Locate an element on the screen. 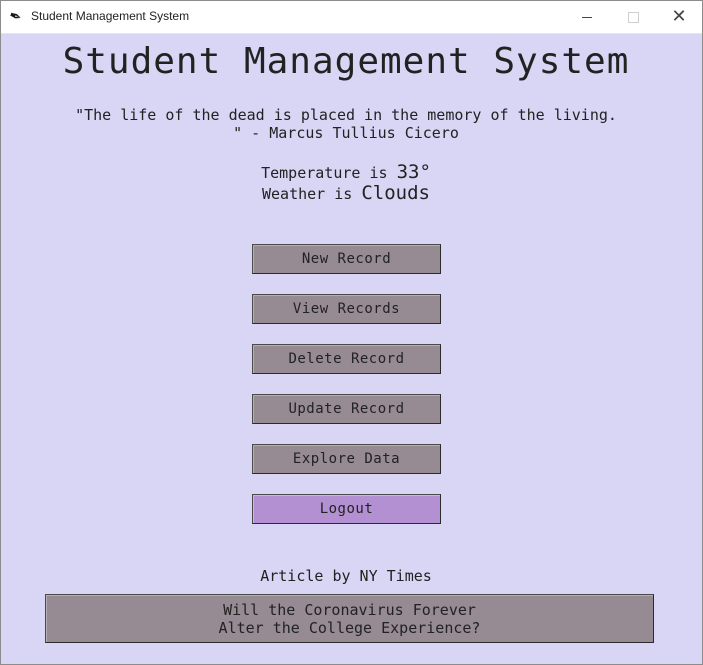  page-title: Student Management System is located at coordinates (346, 61).